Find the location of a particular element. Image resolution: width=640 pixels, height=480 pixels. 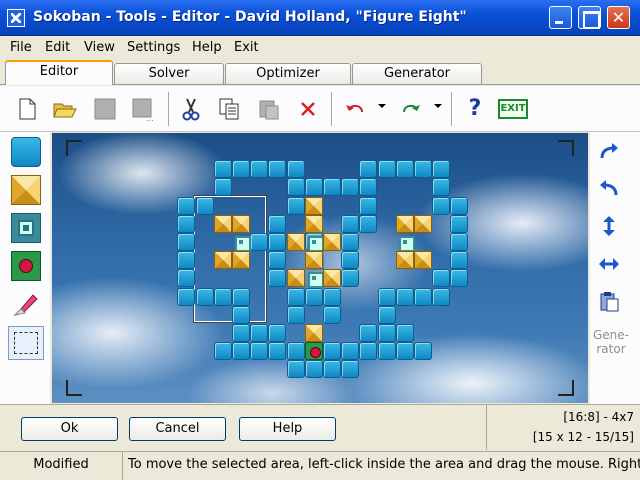

menu-exit: Exit is located at coordinates (246, 47).